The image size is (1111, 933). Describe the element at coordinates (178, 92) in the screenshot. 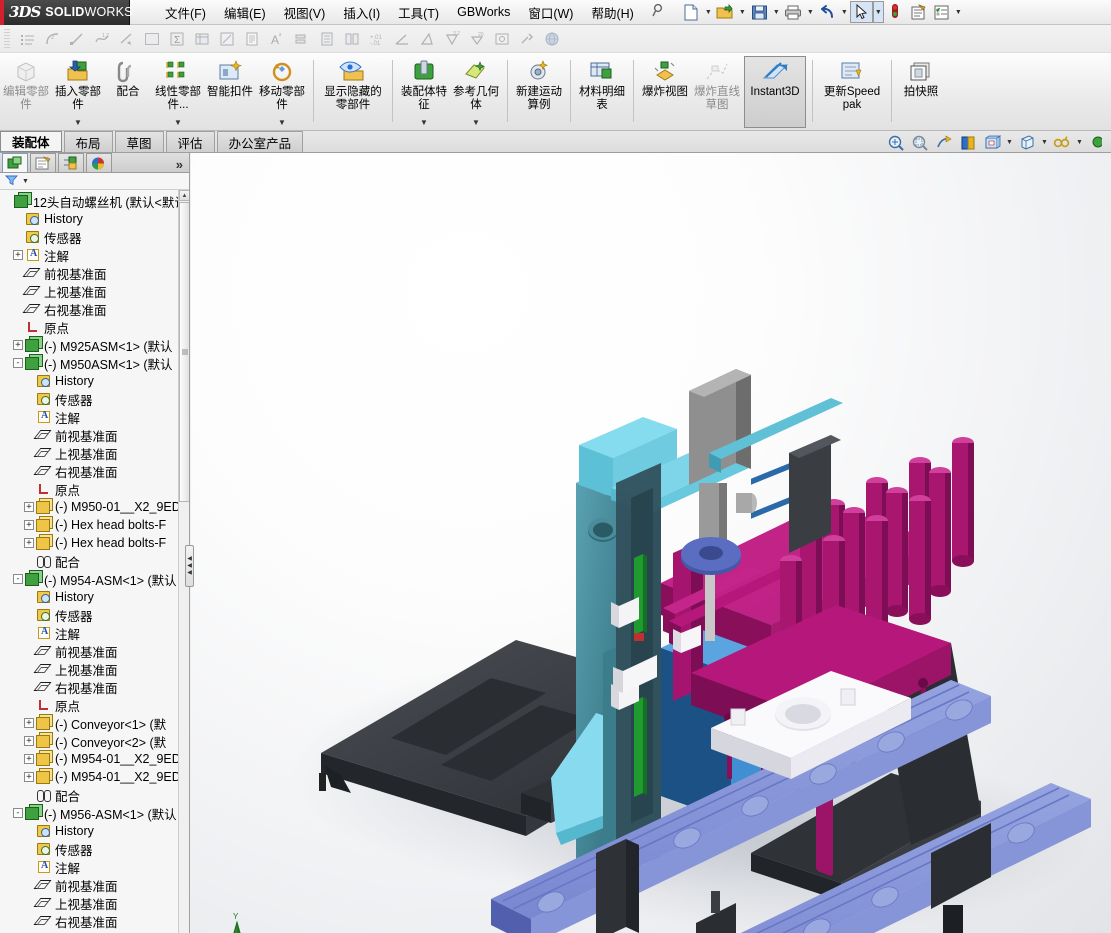

I see `ribbon-linear-pattern: 线性零部件... ▼` at that location.